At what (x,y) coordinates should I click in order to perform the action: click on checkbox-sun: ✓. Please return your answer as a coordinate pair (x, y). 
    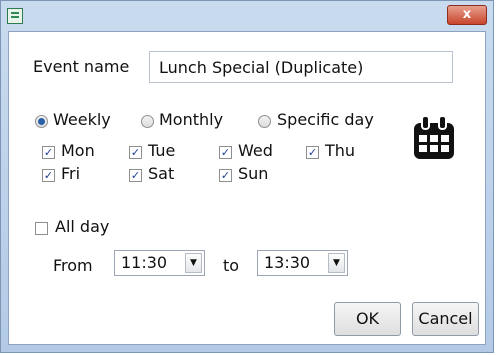
    Looking at the image, I should click on (225, 175).